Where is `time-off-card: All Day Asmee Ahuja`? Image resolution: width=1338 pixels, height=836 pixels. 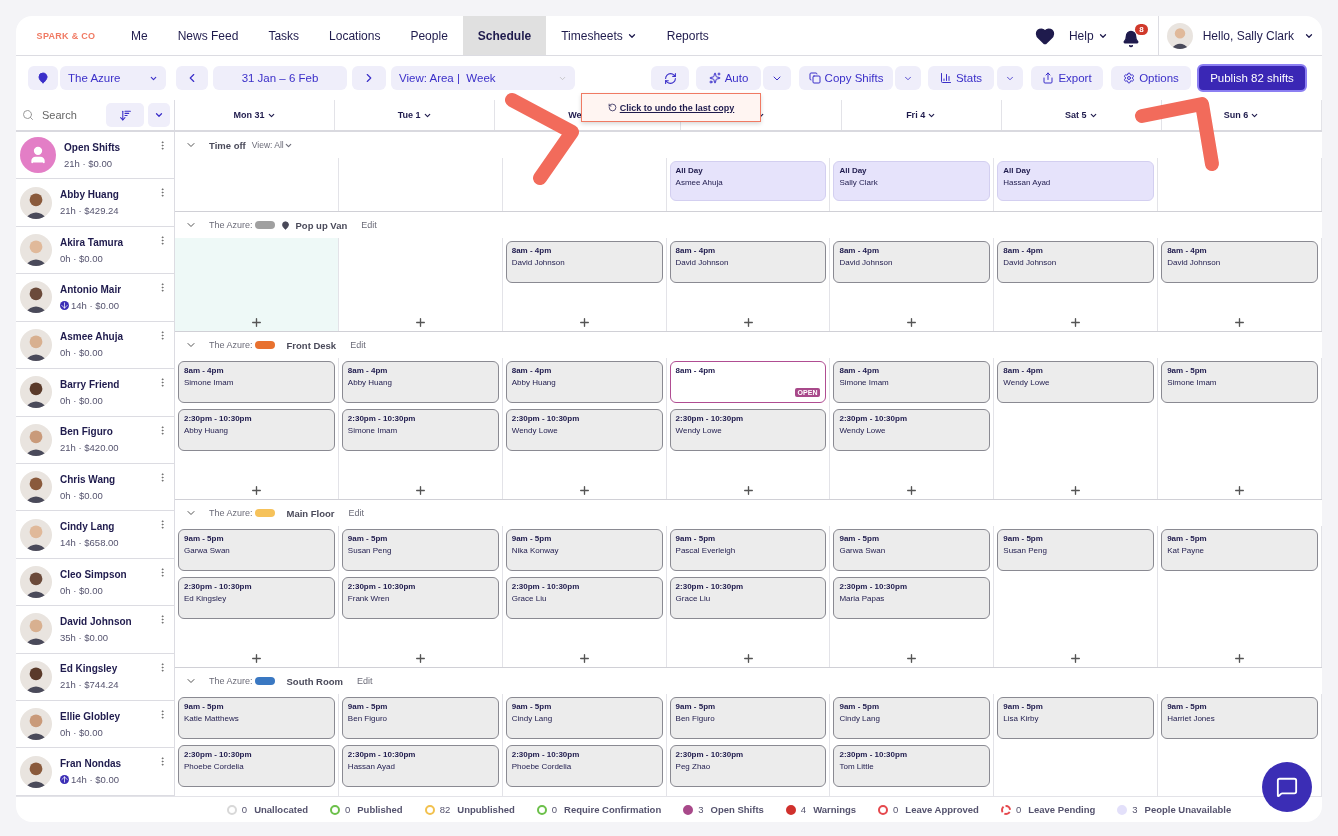
time-off-card: All Day Asmee Ahuja is located at coordinates (748, 181).